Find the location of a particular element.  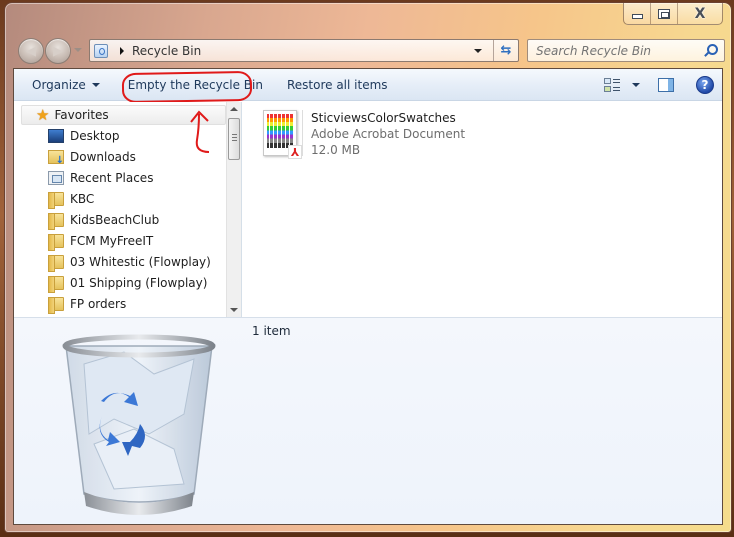

chevron-down-icon is located at coordinates (95, 84).